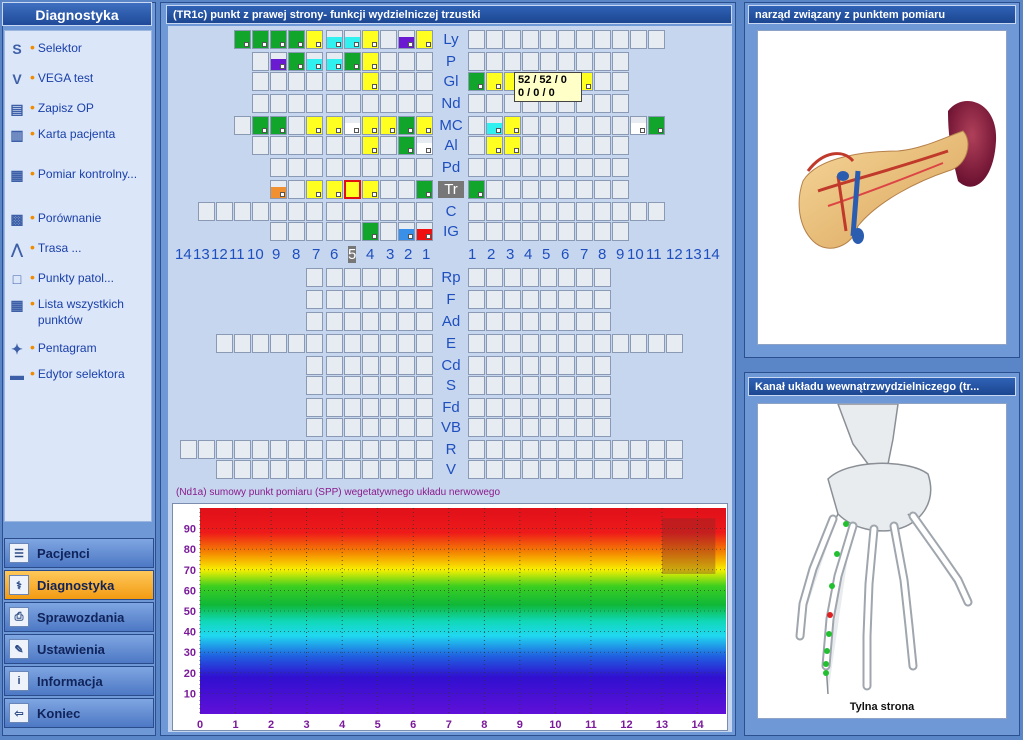 The height and width of the screenshot is (740, 1023). What do you see at coordinates (370, 254) in the screenshot?
I see `point-number-left-4: 4` at bounding box center [370, 254].